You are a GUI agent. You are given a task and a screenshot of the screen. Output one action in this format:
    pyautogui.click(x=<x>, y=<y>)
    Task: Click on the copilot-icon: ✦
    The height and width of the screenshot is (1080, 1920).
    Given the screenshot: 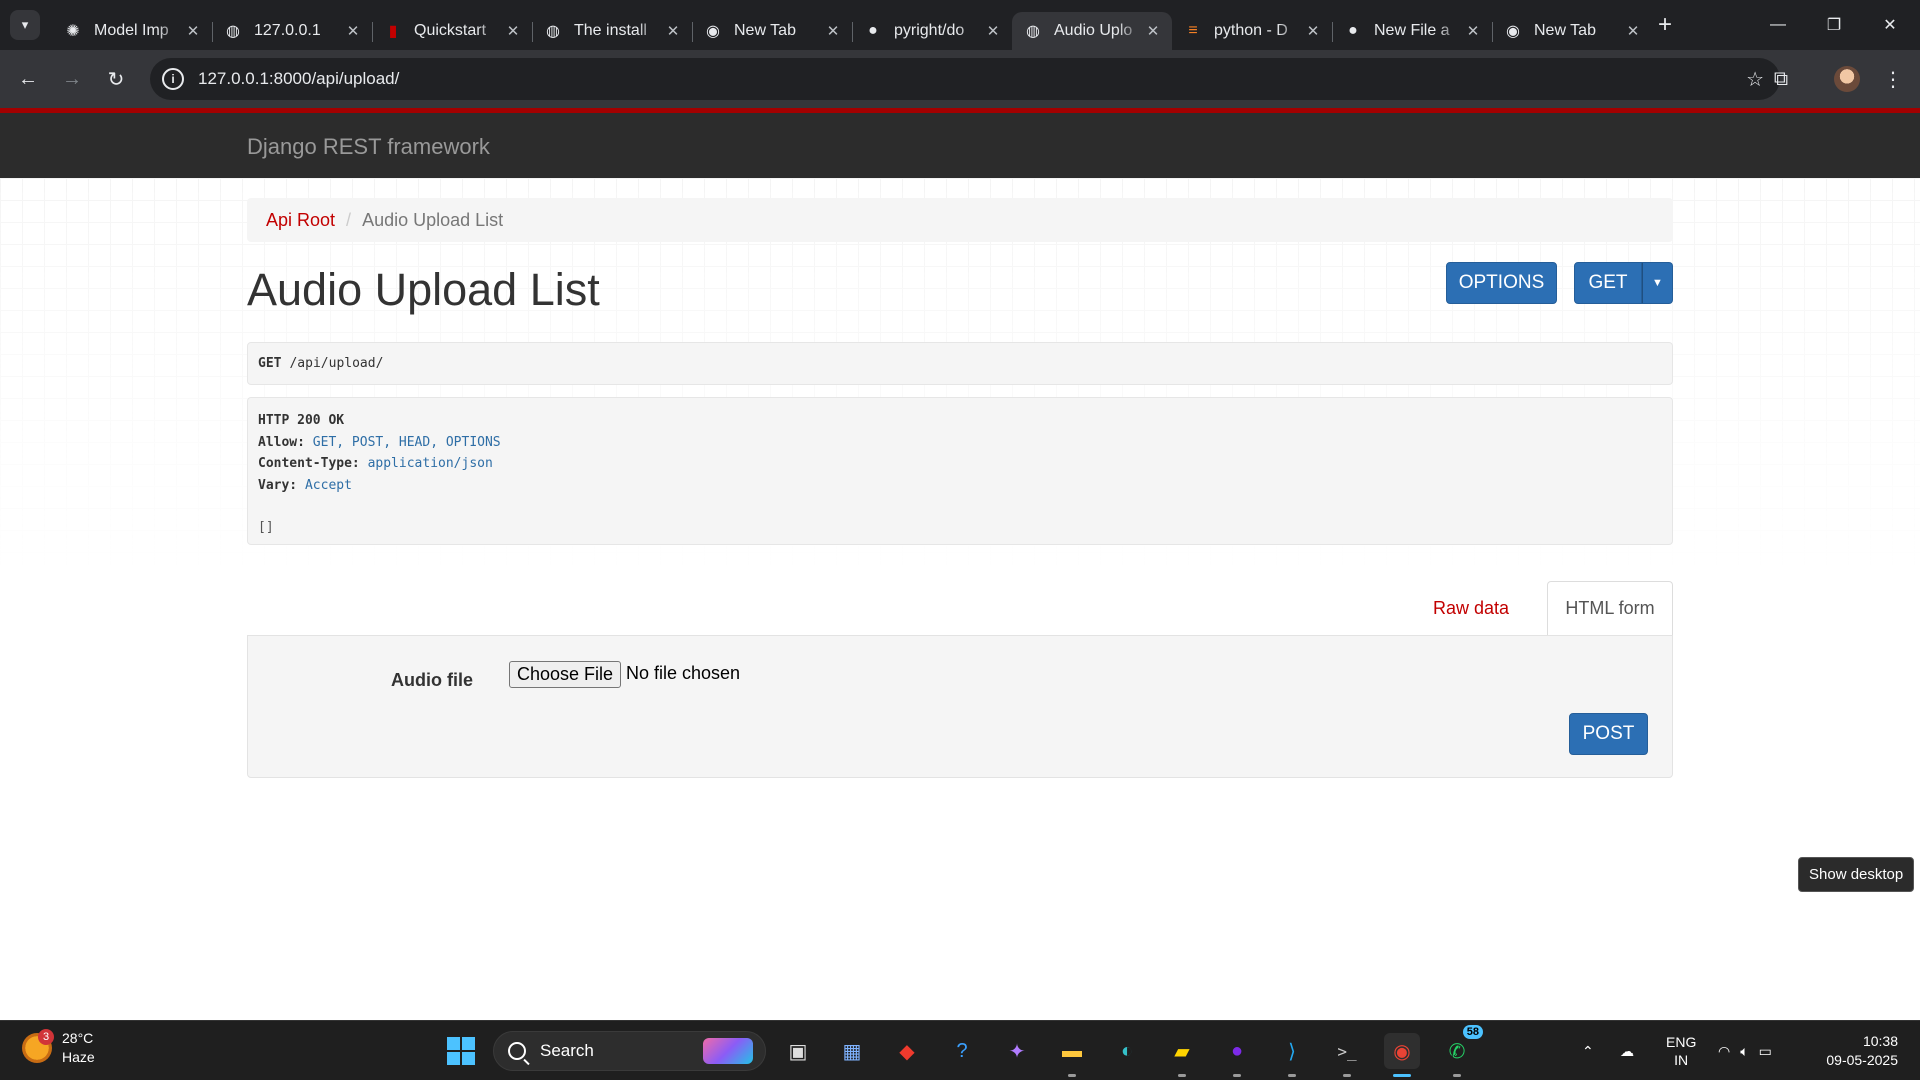 What is the action you would take?
    pyautogui.click(x=1017, y=1051)
    